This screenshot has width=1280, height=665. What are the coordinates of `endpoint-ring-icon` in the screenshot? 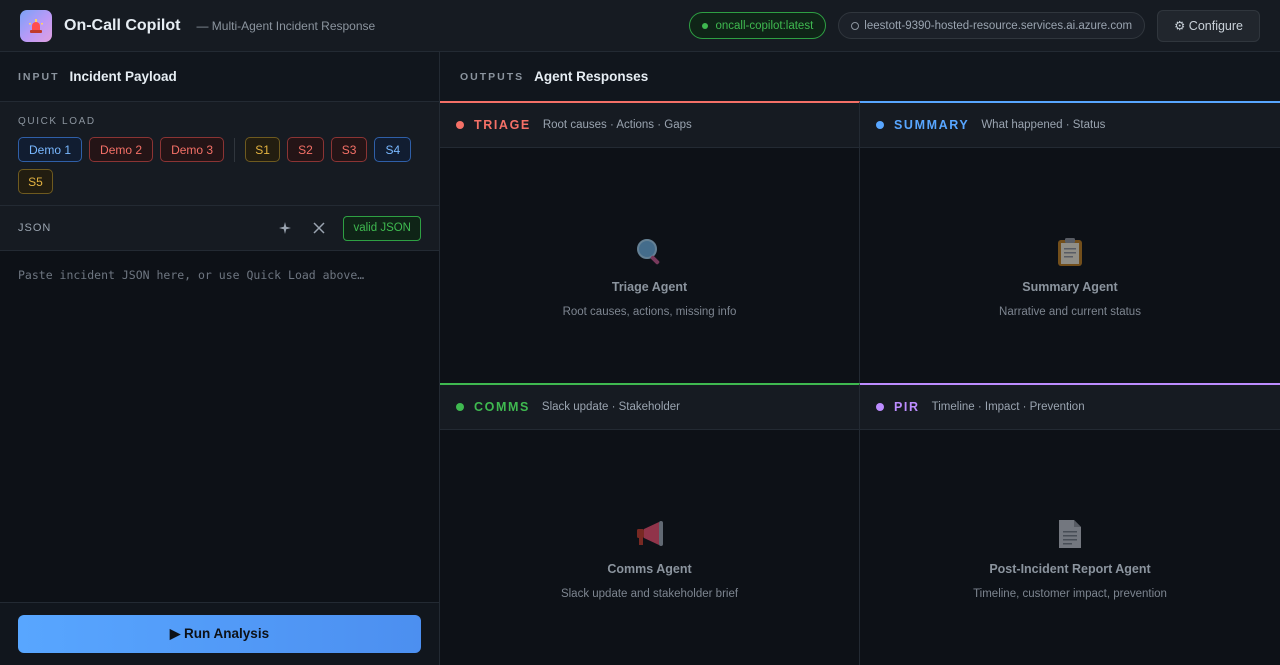 It's located at (855, 25).